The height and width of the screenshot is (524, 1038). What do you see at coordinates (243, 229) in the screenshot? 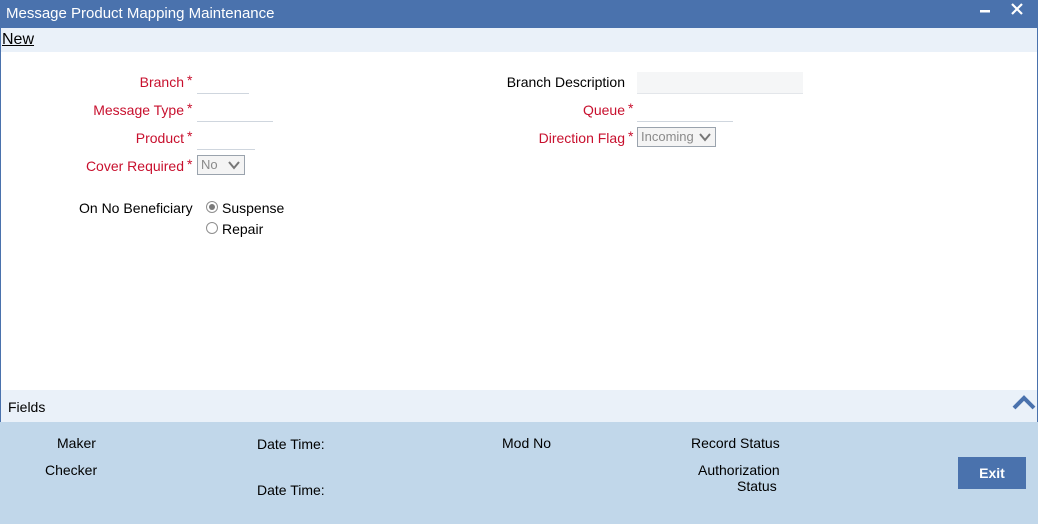
I see `repair-label: Repair` at bounding box center [243, 229].